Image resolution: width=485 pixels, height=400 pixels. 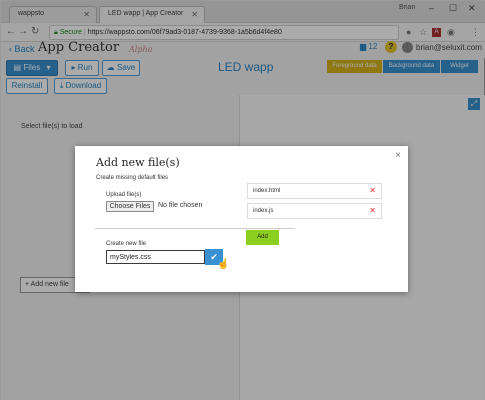 I want to click on file-list-item: index.js ✕, so click(x=314, y=211).